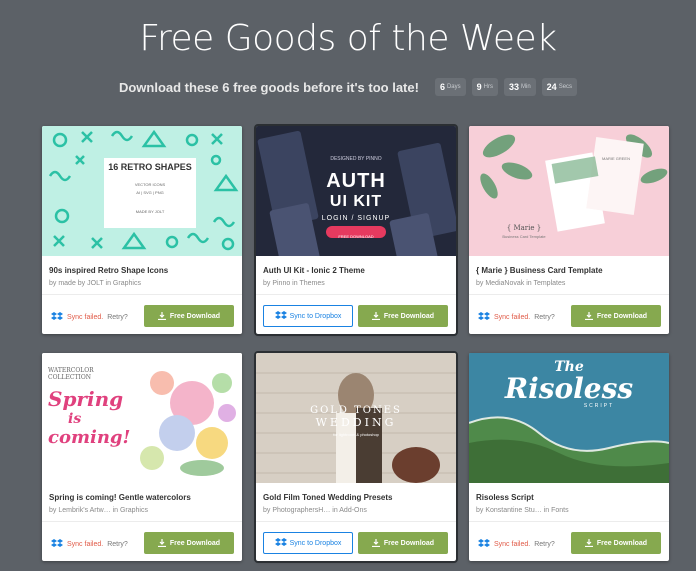 The width and height of the screenshot is (696, 571). I want to click on artwork-title: Risoless, so click(569, 388).